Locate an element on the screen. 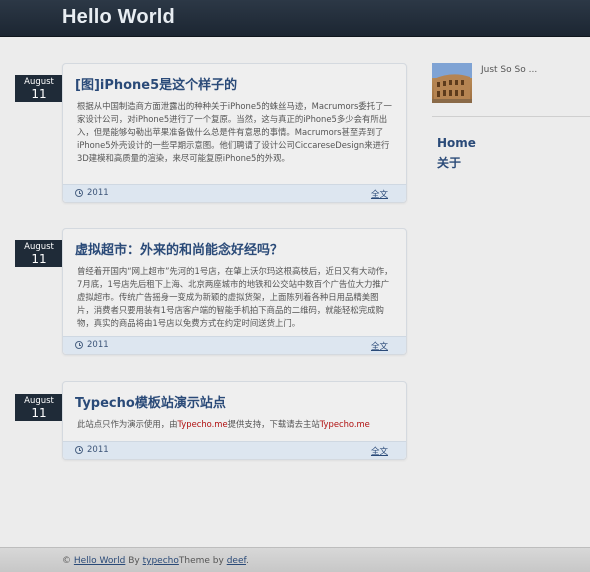 Image resolution: width=590 pixels, height=572 pixels. post-title-link: [图]iPhone5是这个样子的 is located at coordinates (234, 85).